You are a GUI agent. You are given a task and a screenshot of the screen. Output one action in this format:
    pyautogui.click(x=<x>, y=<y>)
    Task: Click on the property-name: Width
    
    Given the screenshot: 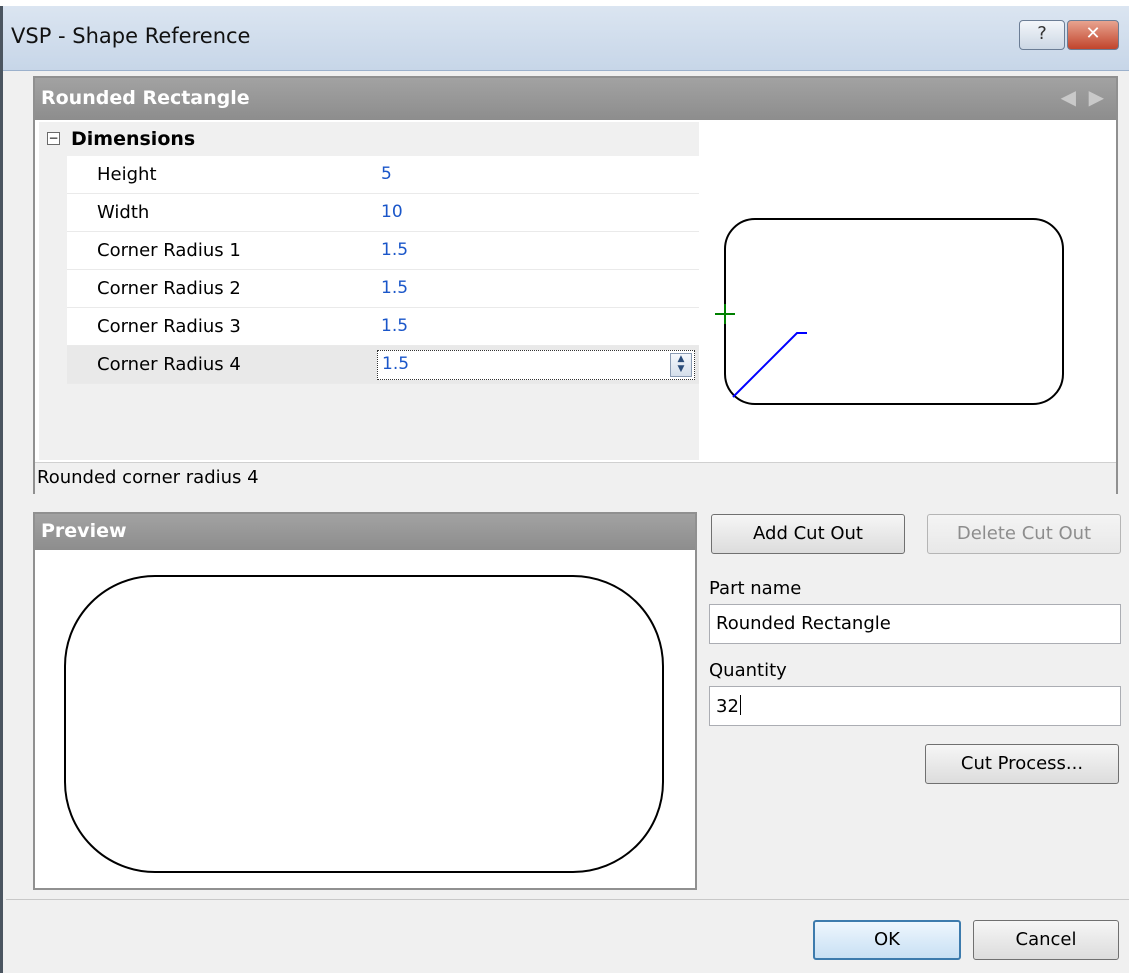 What is the action you would take?
    pyautogui.click(x=123, y=212)
    